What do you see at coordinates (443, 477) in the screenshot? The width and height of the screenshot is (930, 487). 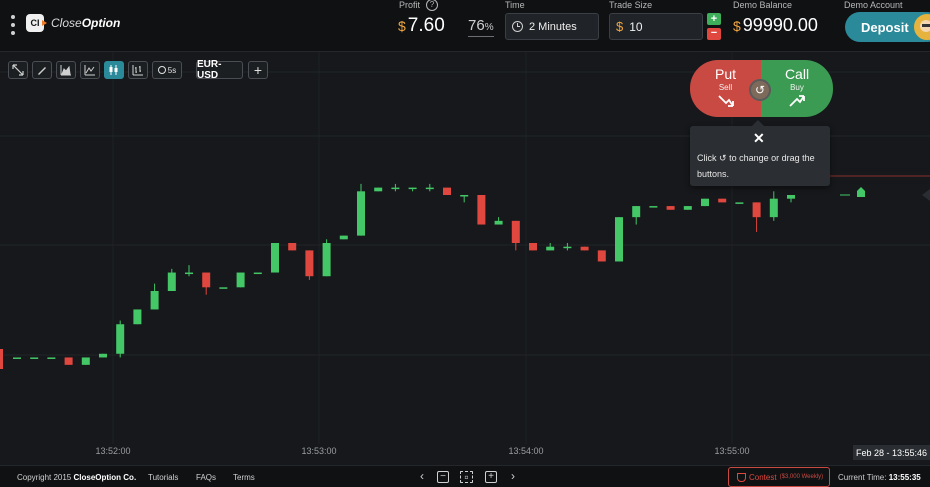 I see `zoom-out-icon: −` at bounding box center [443, 477].